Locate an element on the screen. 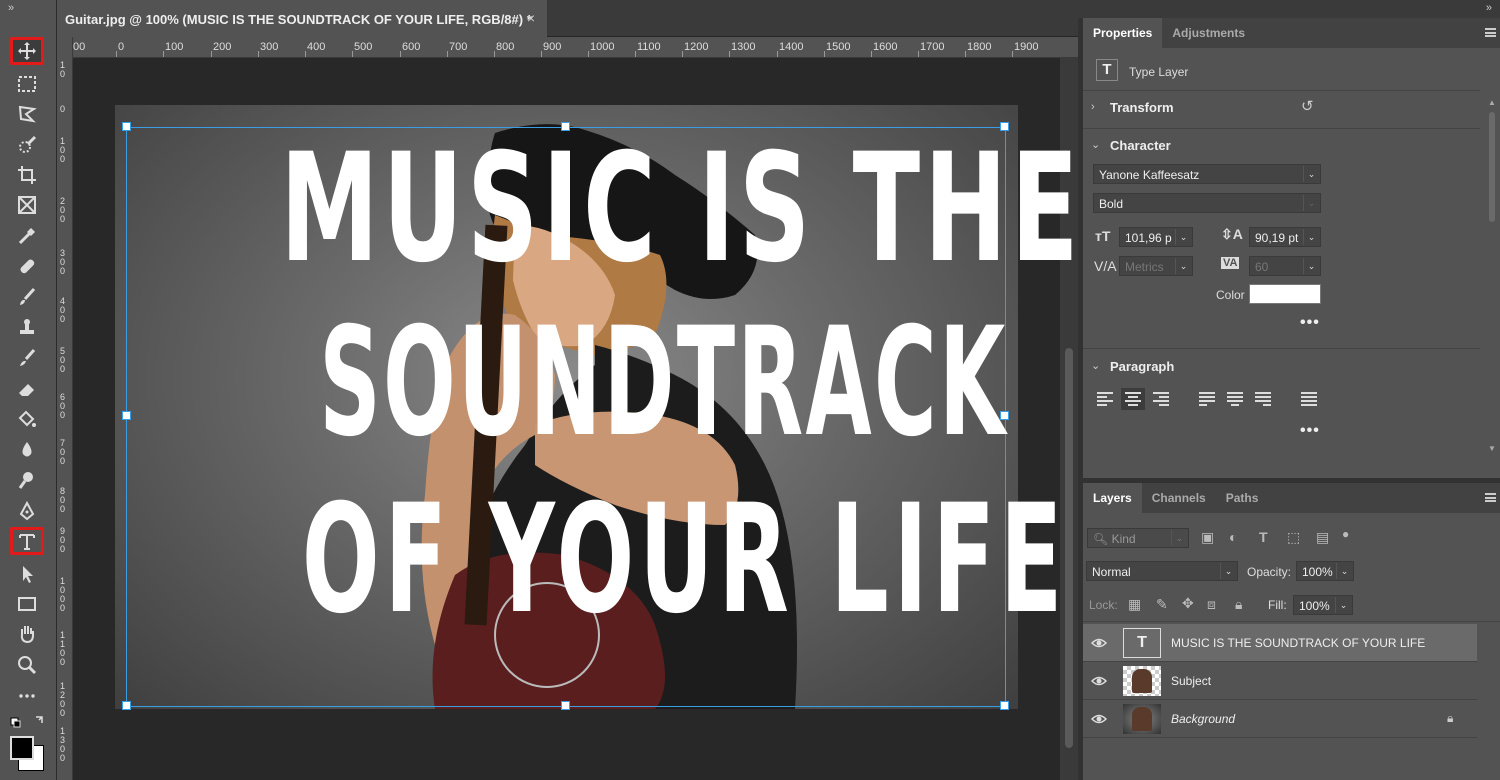 This screenshot has height=780, width=1500. ruler-tick-label: 0 is located at coordinates (63, 109).